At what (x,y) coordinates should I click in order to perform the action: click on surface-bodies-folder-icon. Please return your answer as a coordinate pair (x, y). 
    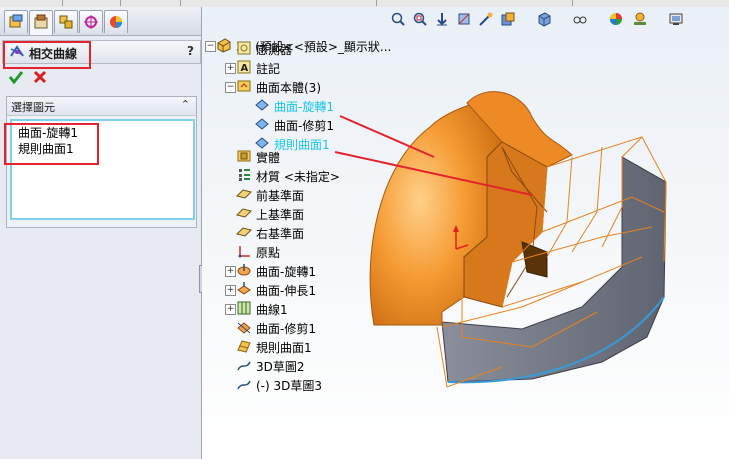
    Looking at the image, I should click on (244, 86).